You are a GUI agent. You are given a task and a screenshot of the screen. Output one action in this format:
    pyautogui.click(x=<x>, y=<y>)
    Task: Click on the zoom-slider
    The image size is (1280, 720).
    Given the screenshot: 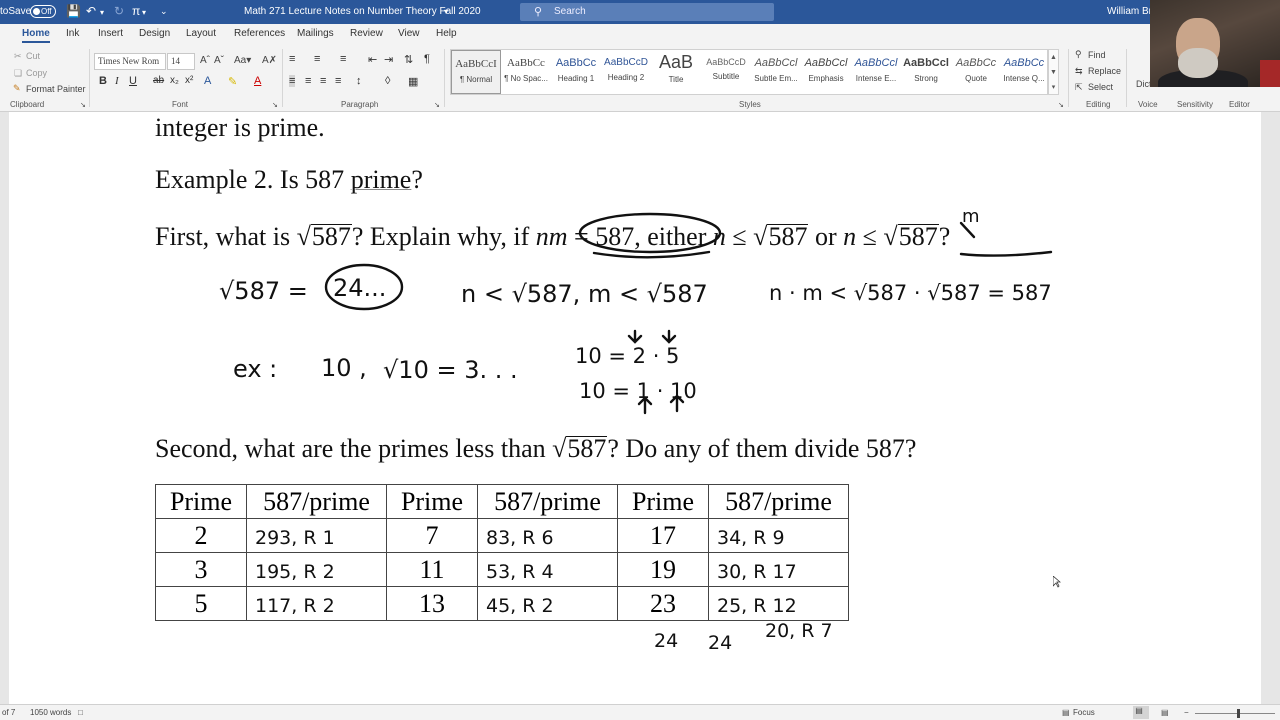 What is the action you would take?
    pyautogui.click(x=1235, y=713)
    